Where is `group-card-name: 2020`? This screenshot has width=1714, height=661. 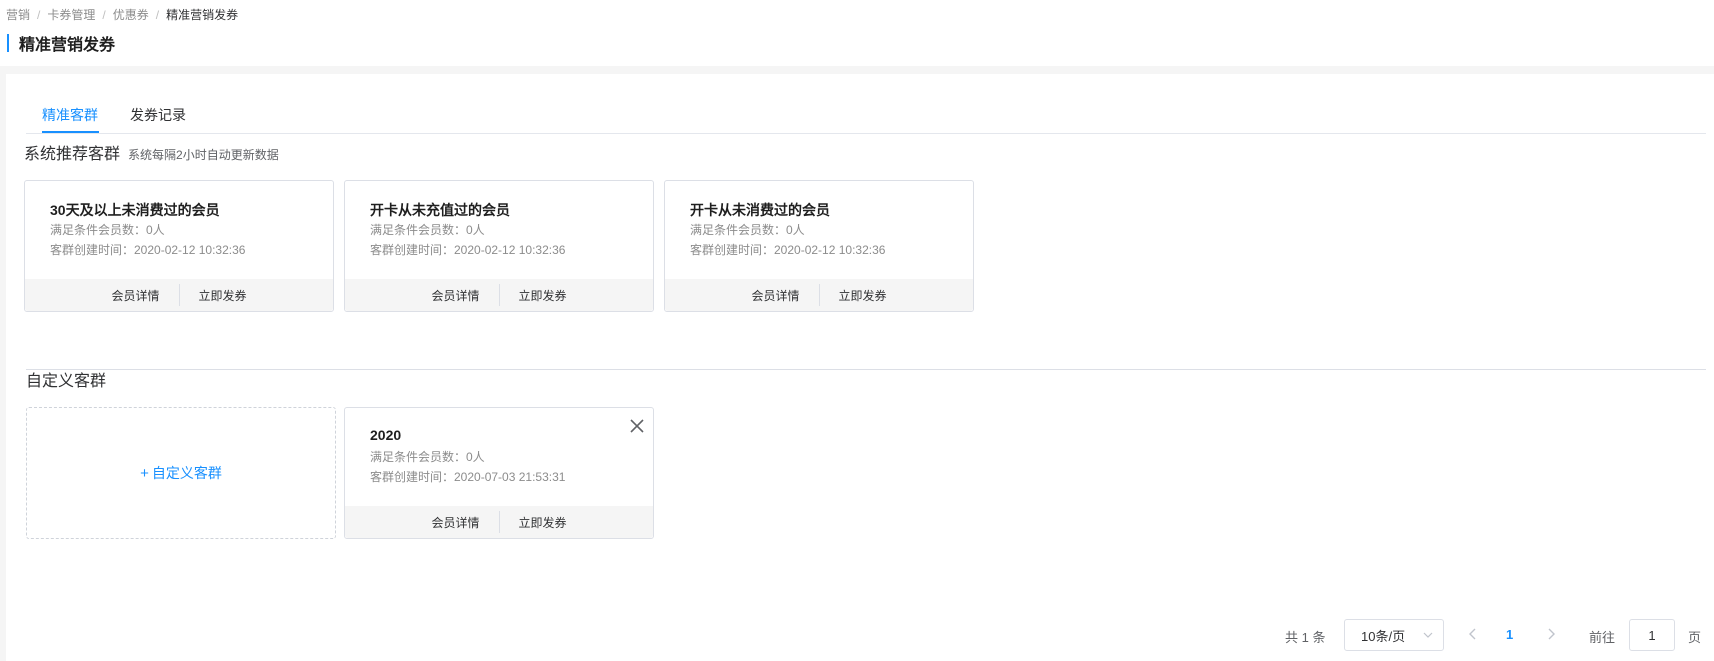 group-card-name: 2020 is located at coordinates (386, 435).